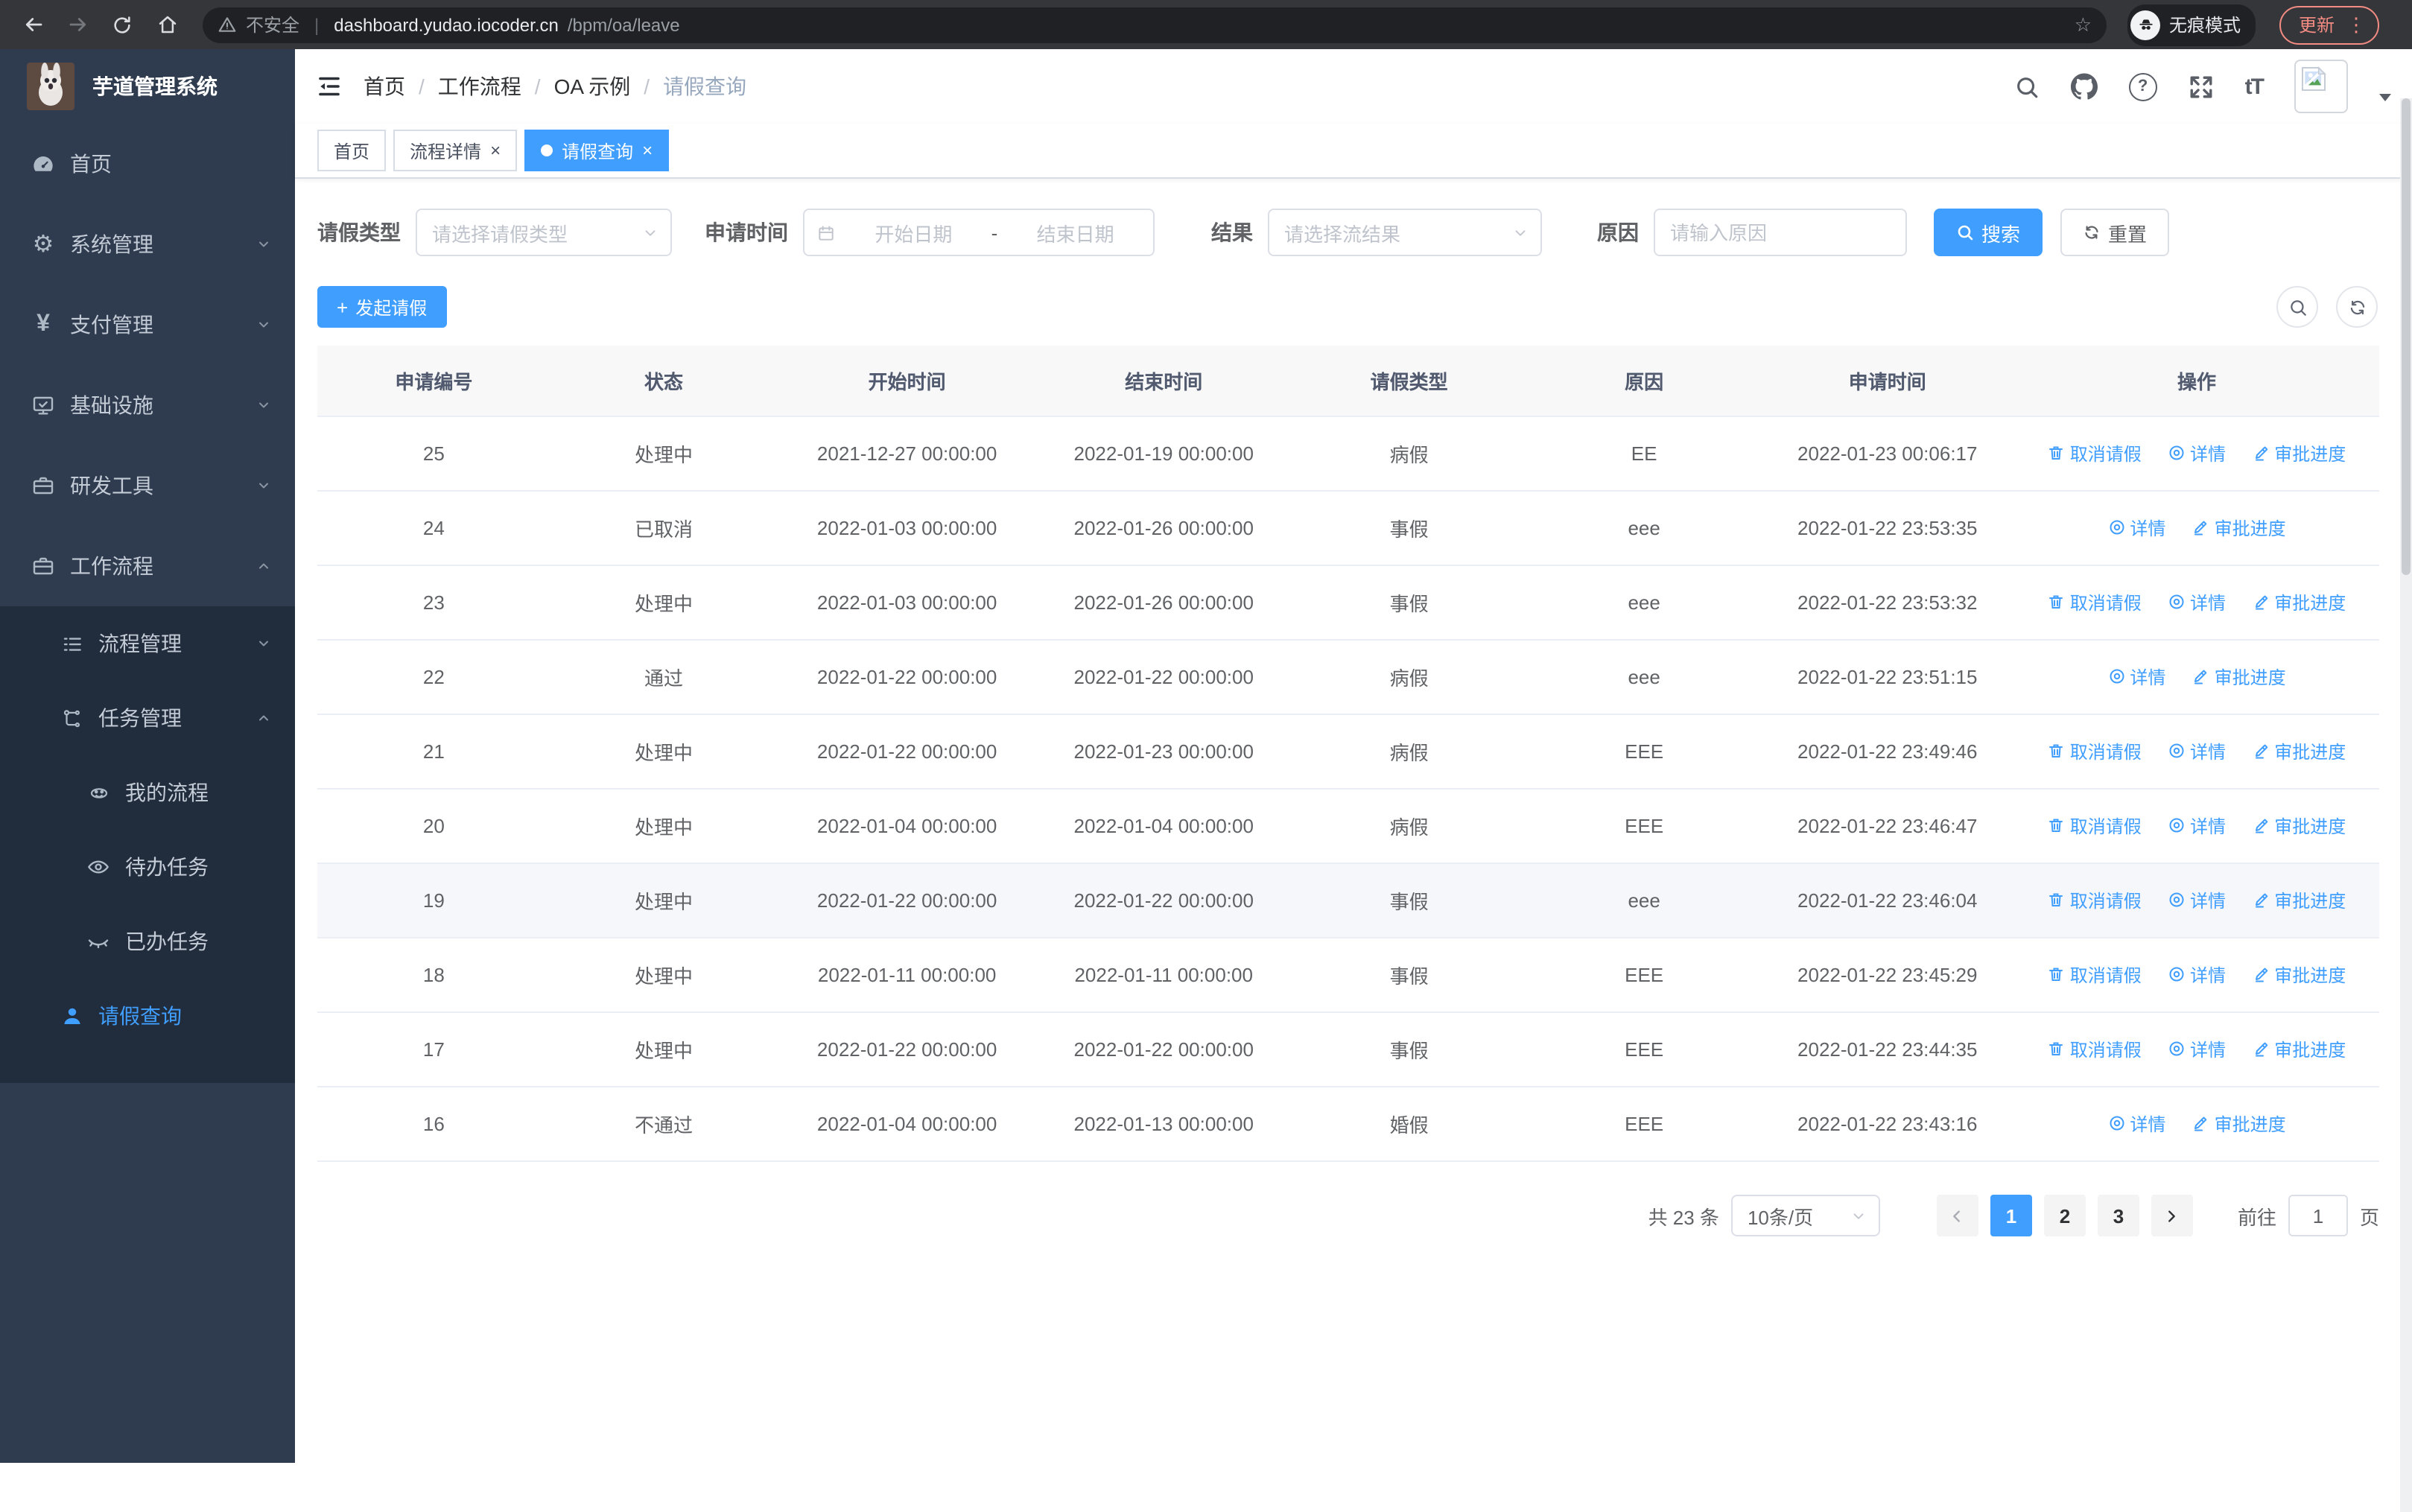 This screenshot has width=2412, height=1512. What do you see at coordinates (1409, 827) in the screenshot?
I see `cell-type: 病假` at bounding box center [1409, 827].